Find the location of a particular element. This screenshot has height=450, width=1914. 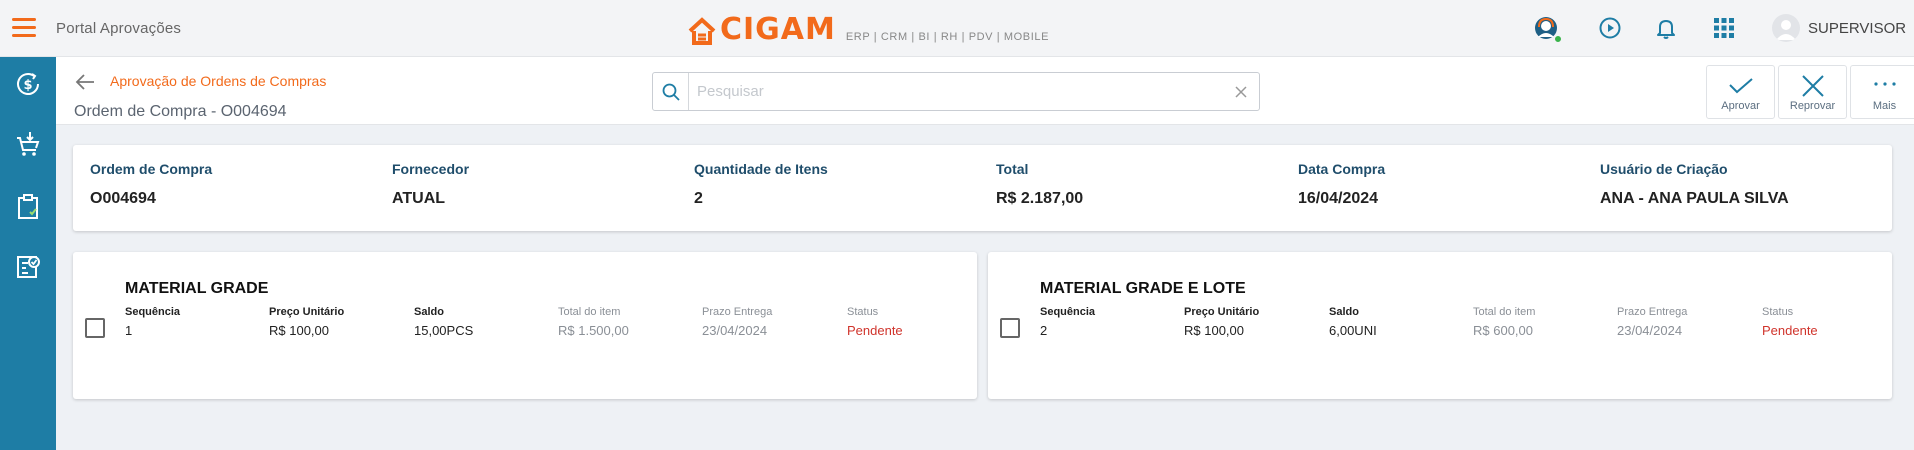

summary-value: 2 is located at coordinates (698, 198).